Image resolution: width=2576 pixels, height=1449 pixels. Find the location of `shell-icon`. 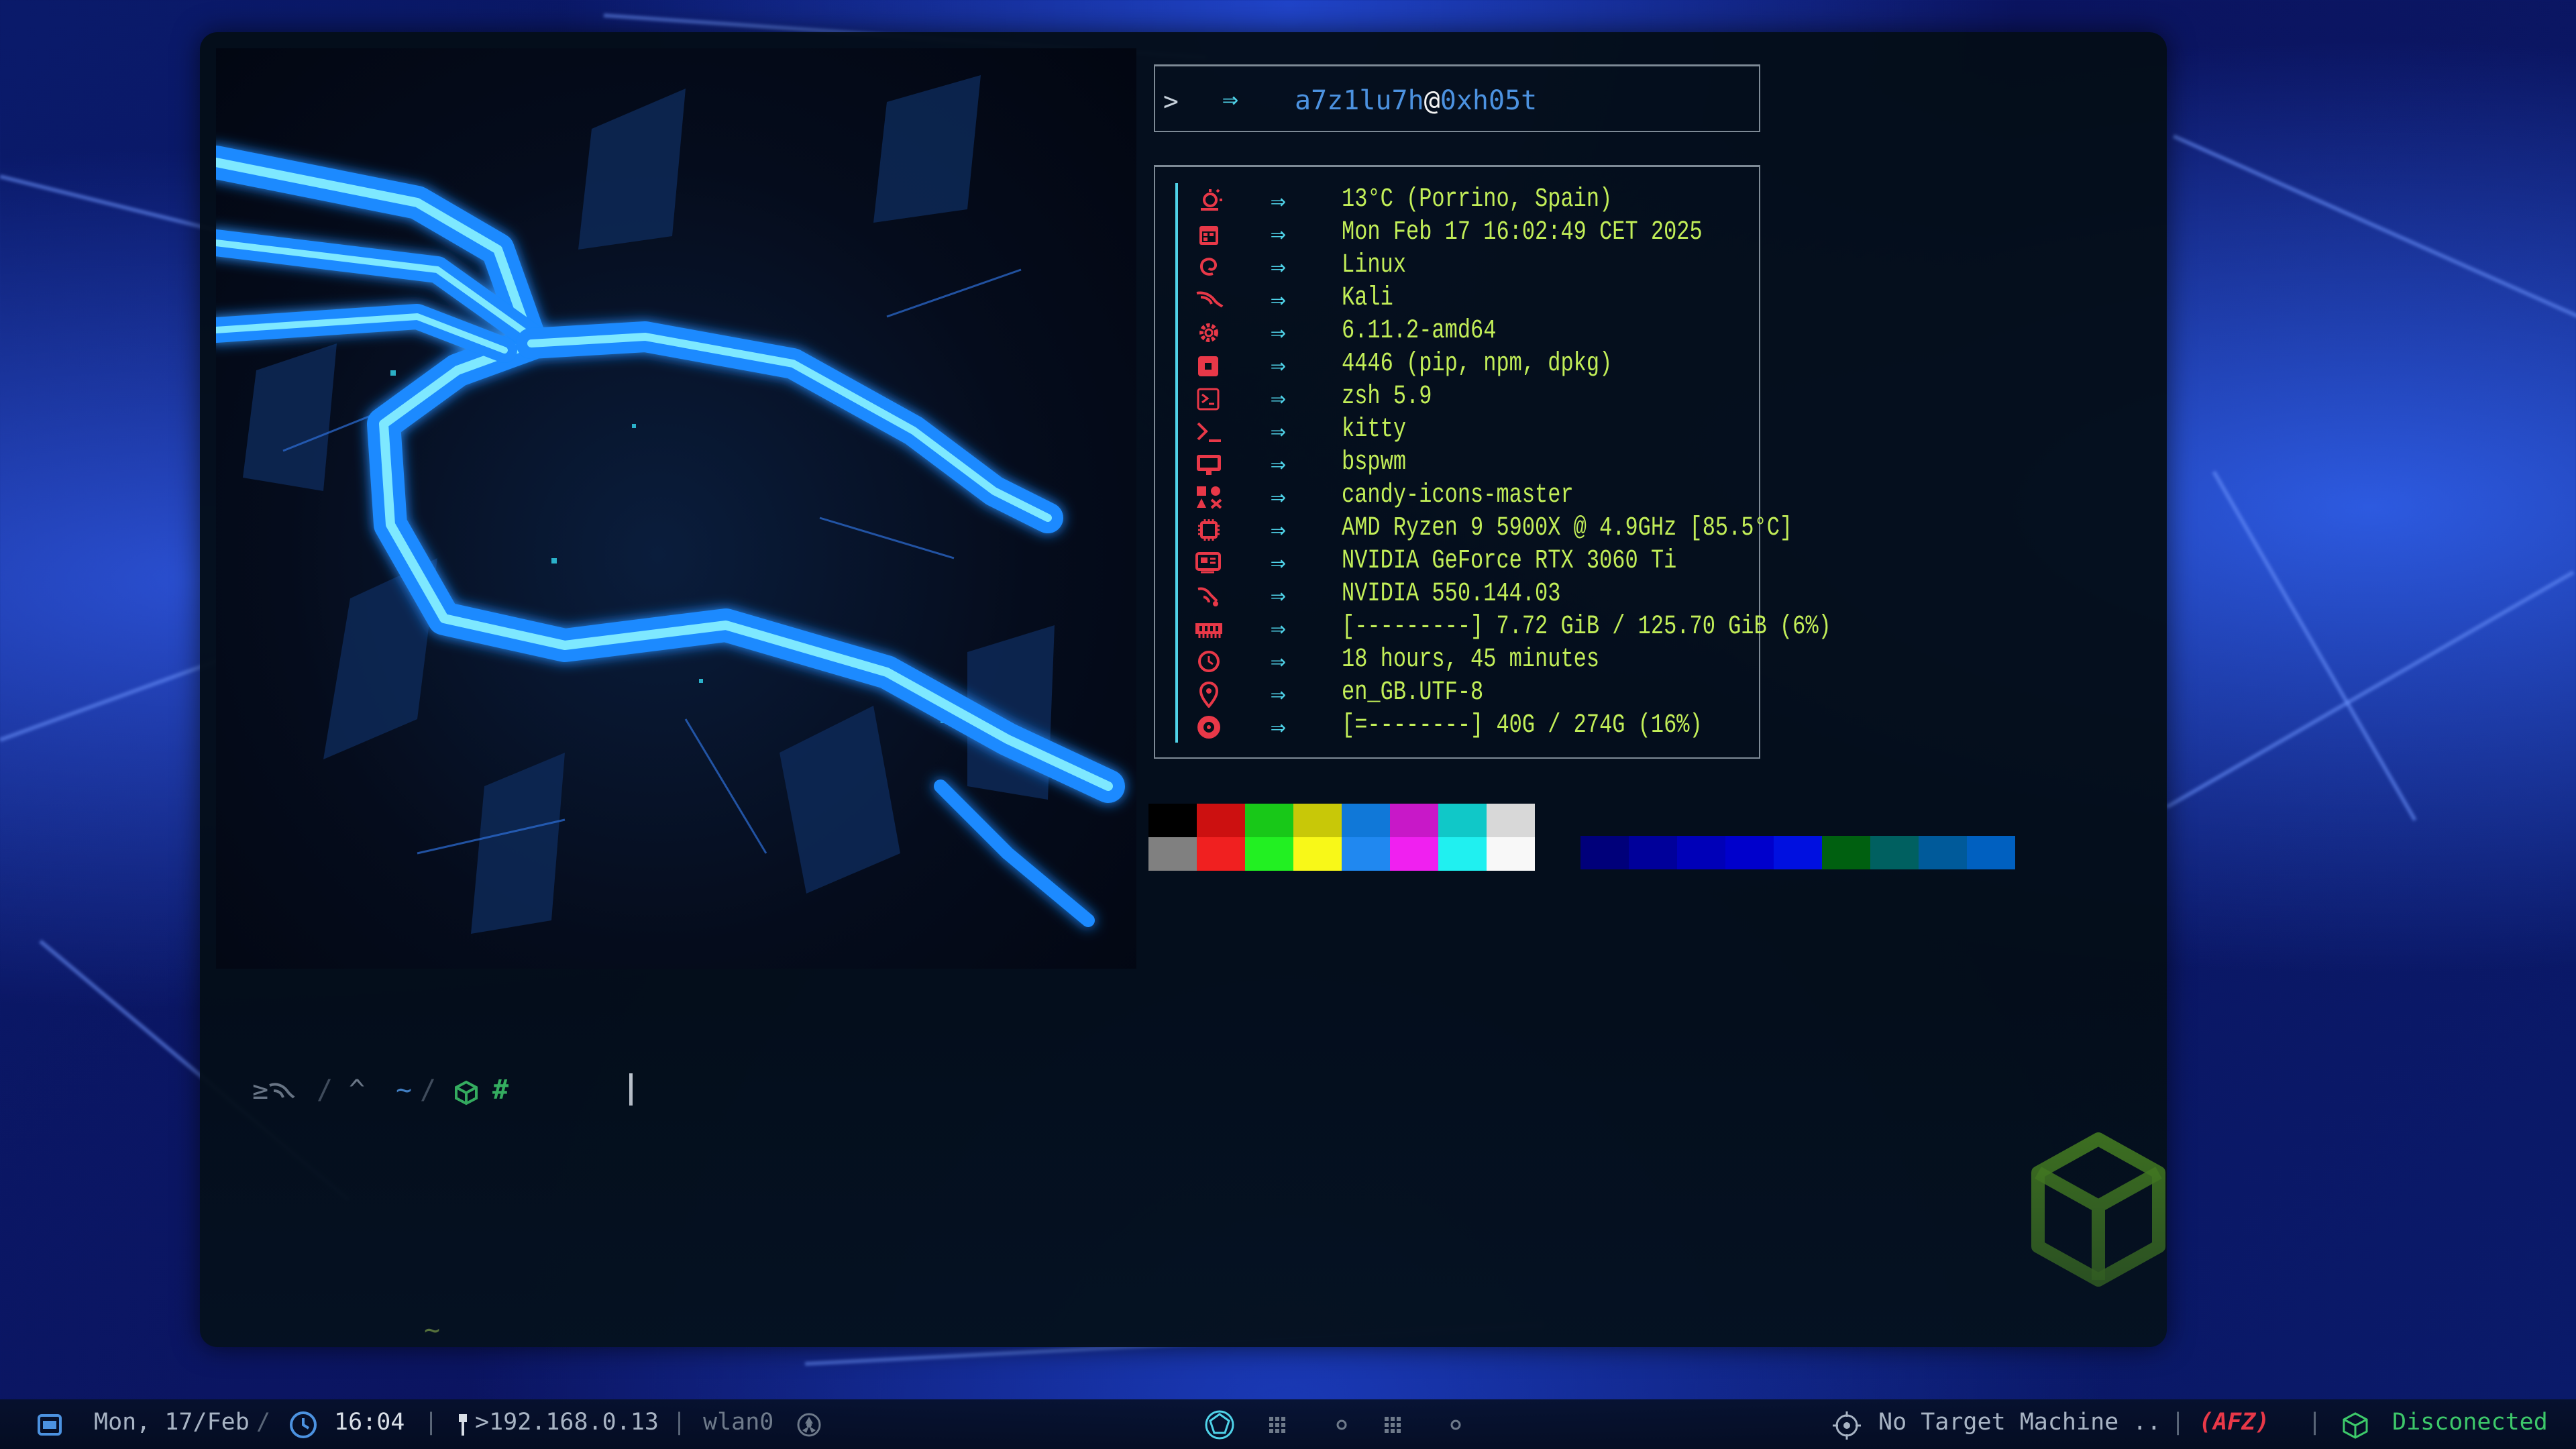

shell-icon is located at coordinates (1208, 399).